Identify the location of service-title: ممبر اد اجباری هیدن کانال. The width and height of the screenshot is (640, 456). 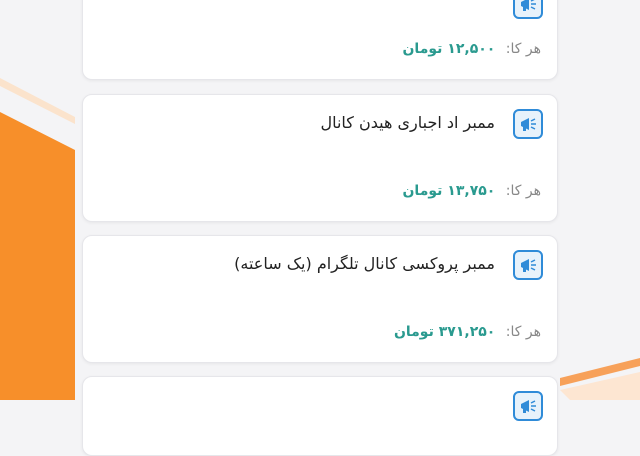
(407, 122).